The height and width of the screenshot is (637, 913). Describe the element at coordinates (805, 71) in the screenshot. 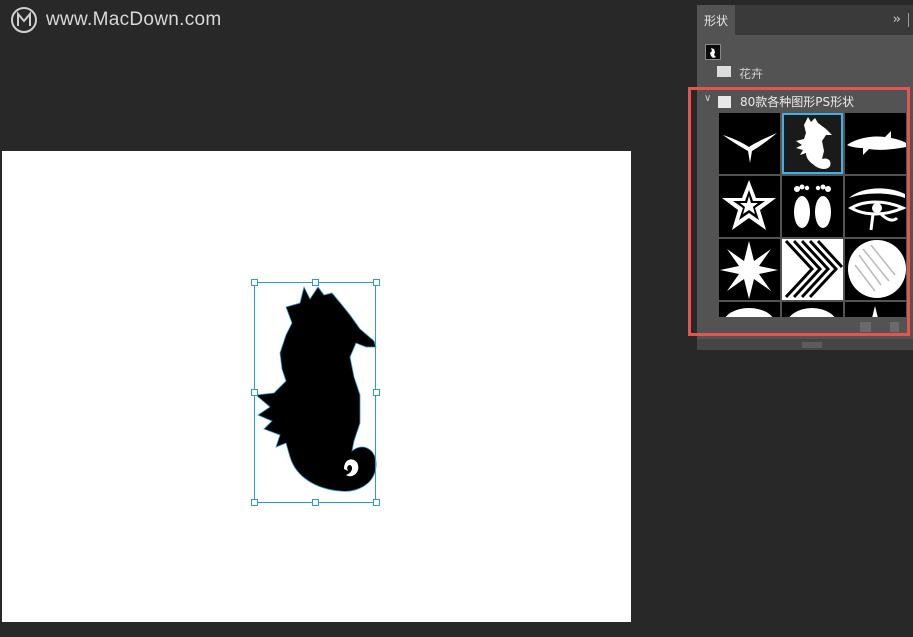

I see `group-row-flowers: 花卉` at that location.